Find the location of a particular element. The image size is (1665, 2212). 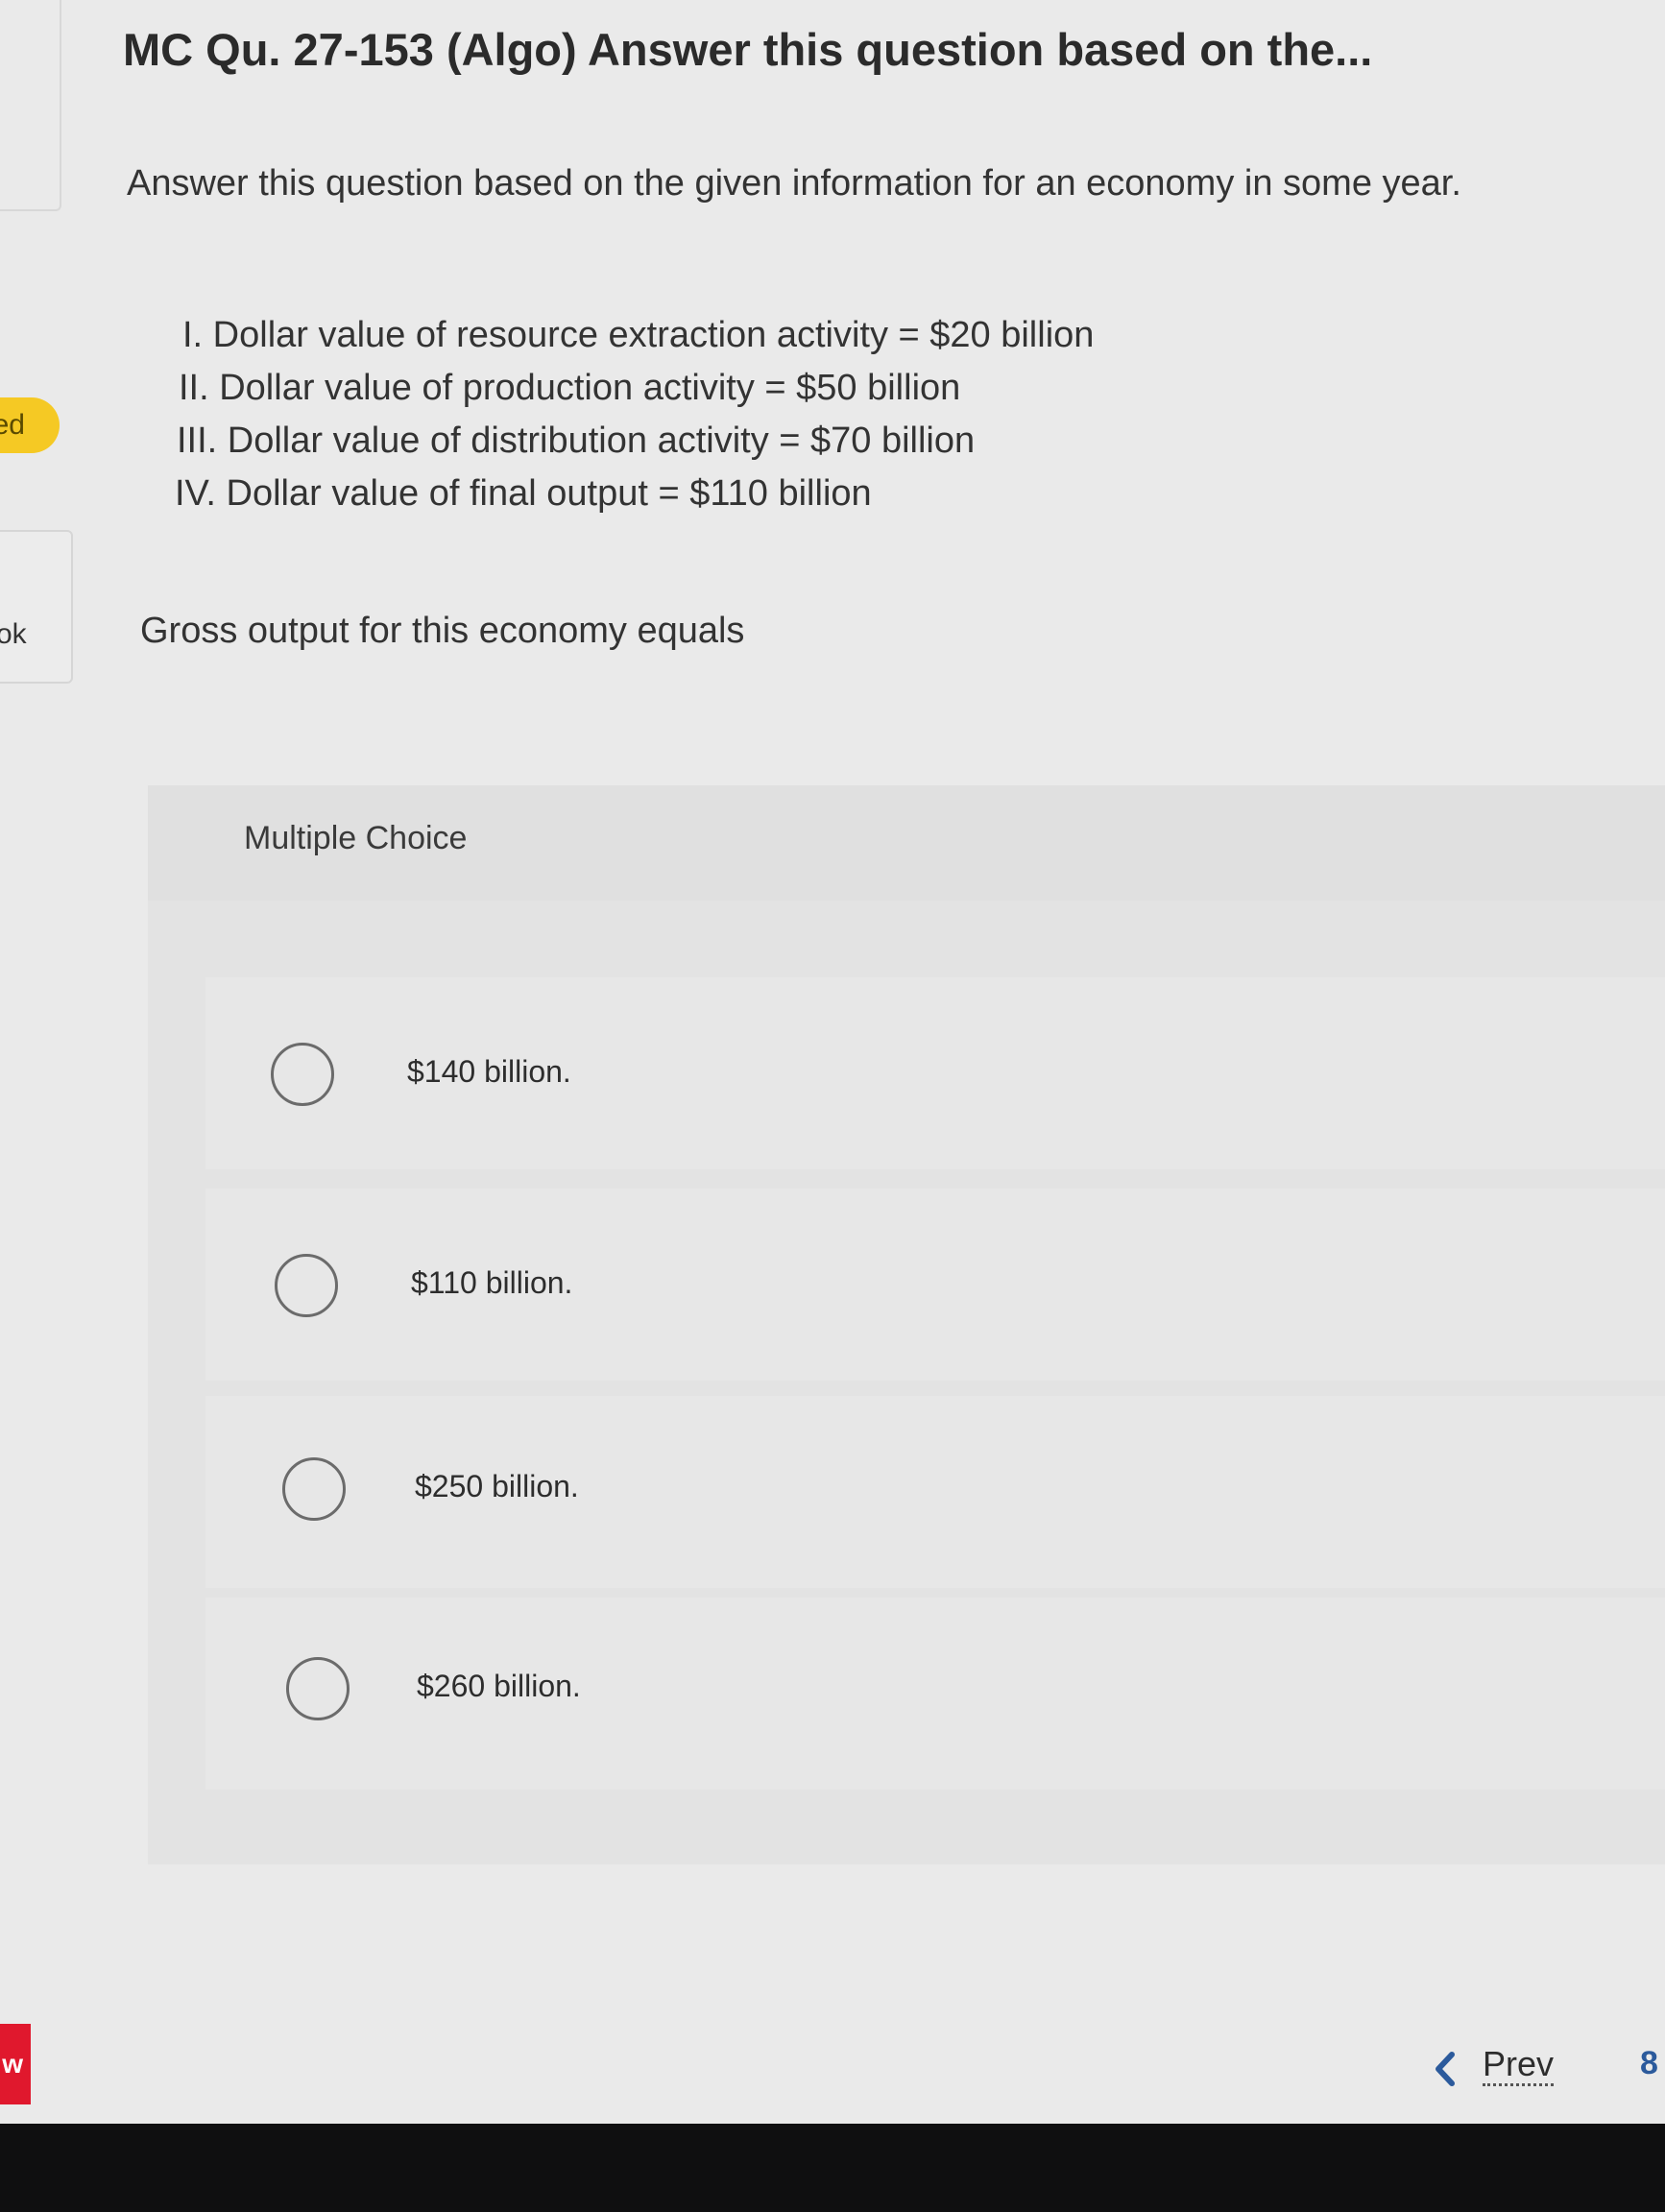

sidebar-red-tab-label: w is located at coordinates (12, 2064).